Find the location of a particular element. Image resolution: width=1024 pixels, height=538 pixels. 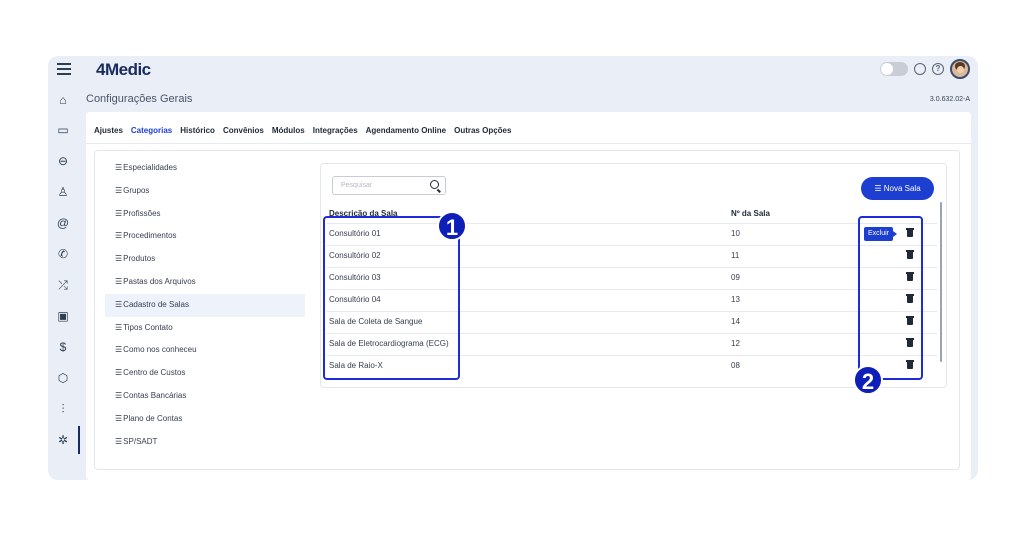

clipboard-icon: ▣ is located at coordinates (63, 316).